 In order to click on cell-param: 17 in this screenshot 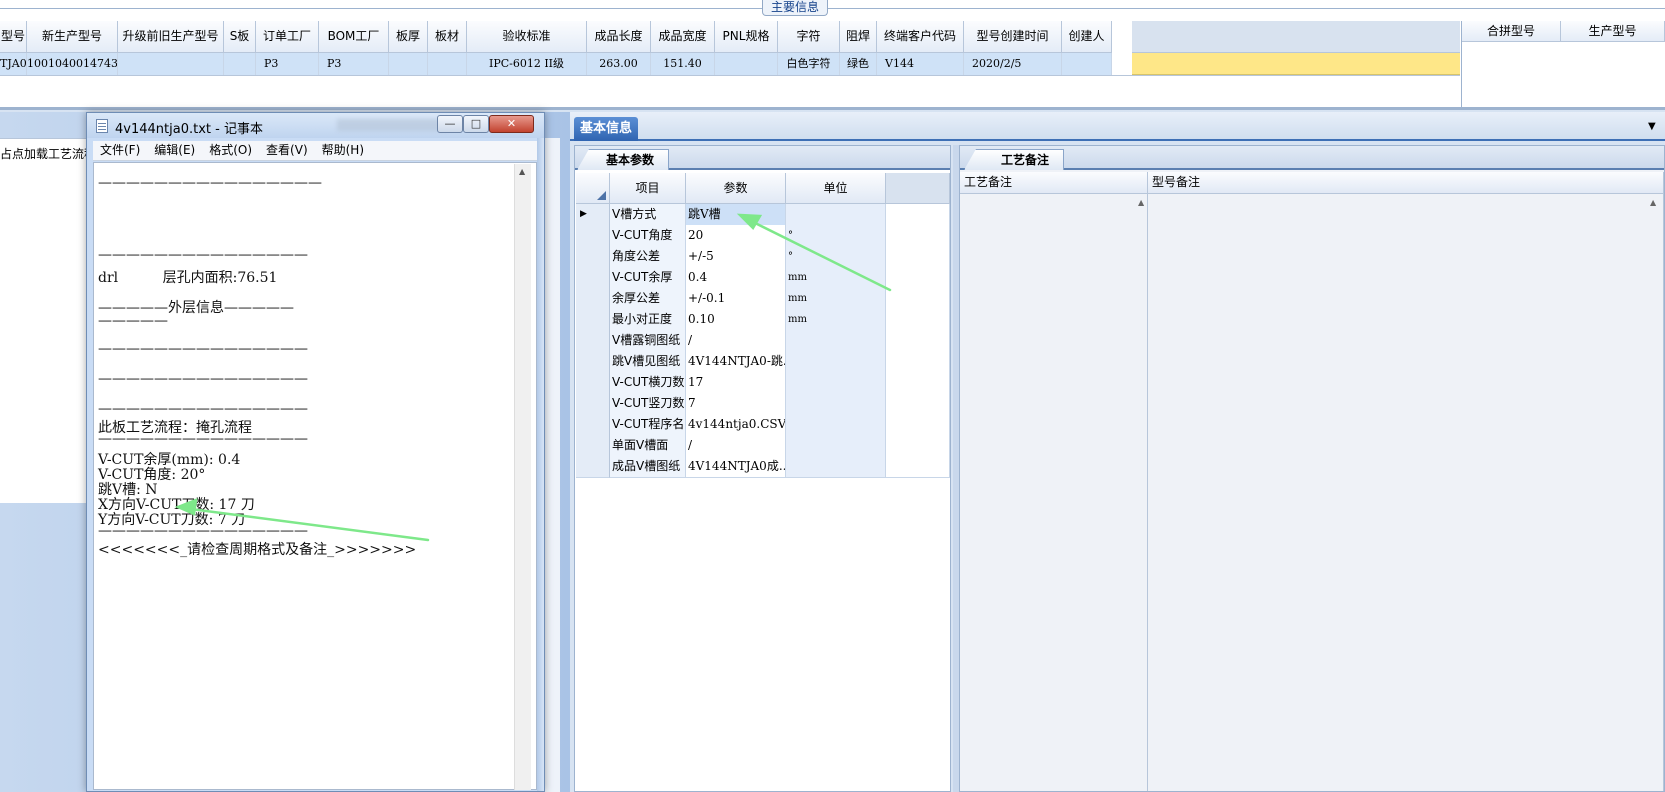, I will do `click(736, 383)`.